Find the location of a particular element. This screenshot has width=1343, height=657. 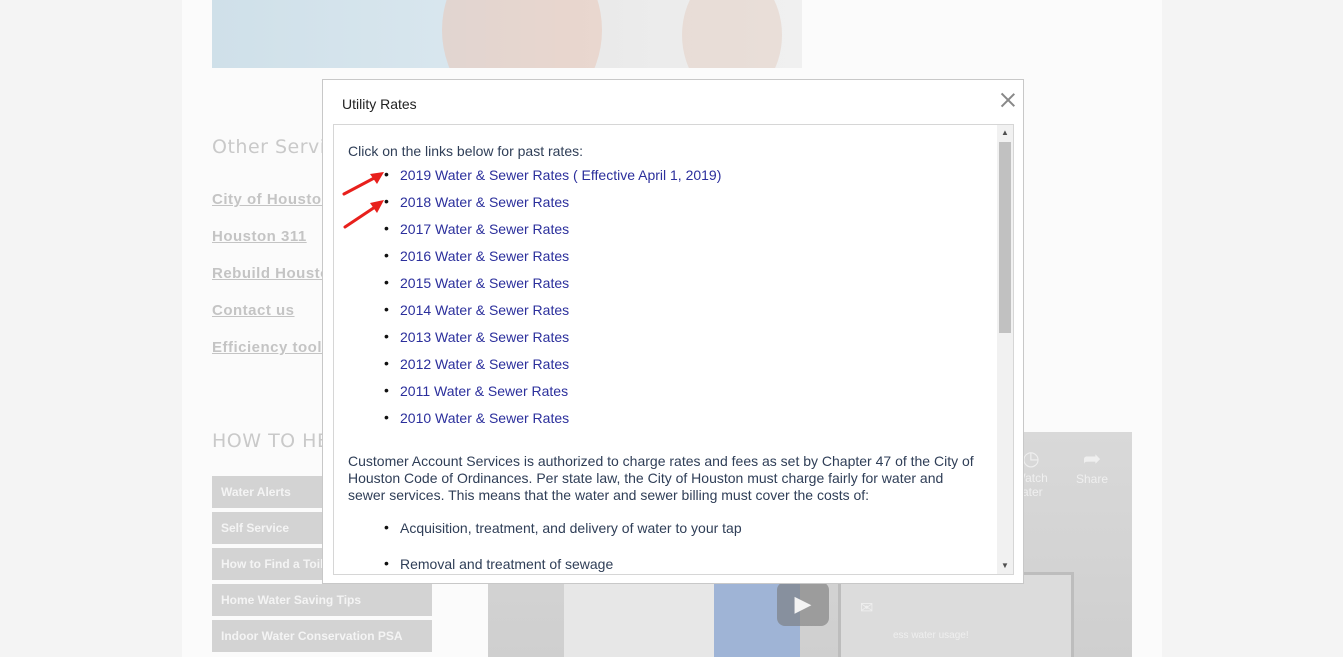

scroll-down-icon: ▼ is located at coordinates (1005, 566).